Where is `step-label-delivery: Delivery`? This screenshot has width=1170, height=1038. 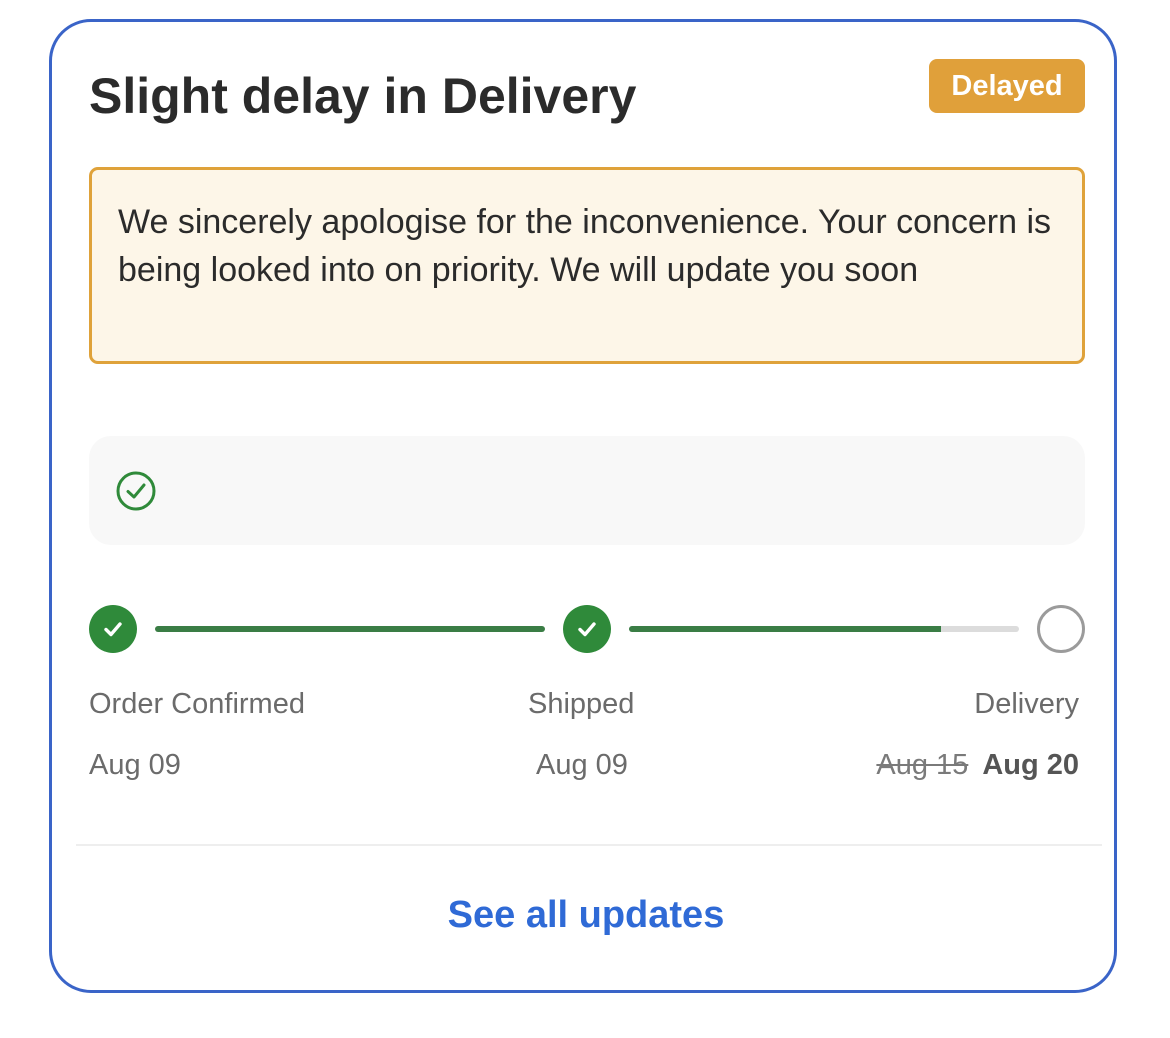 step-label-delivery: Delivery is located at coordinates (1026, 704).